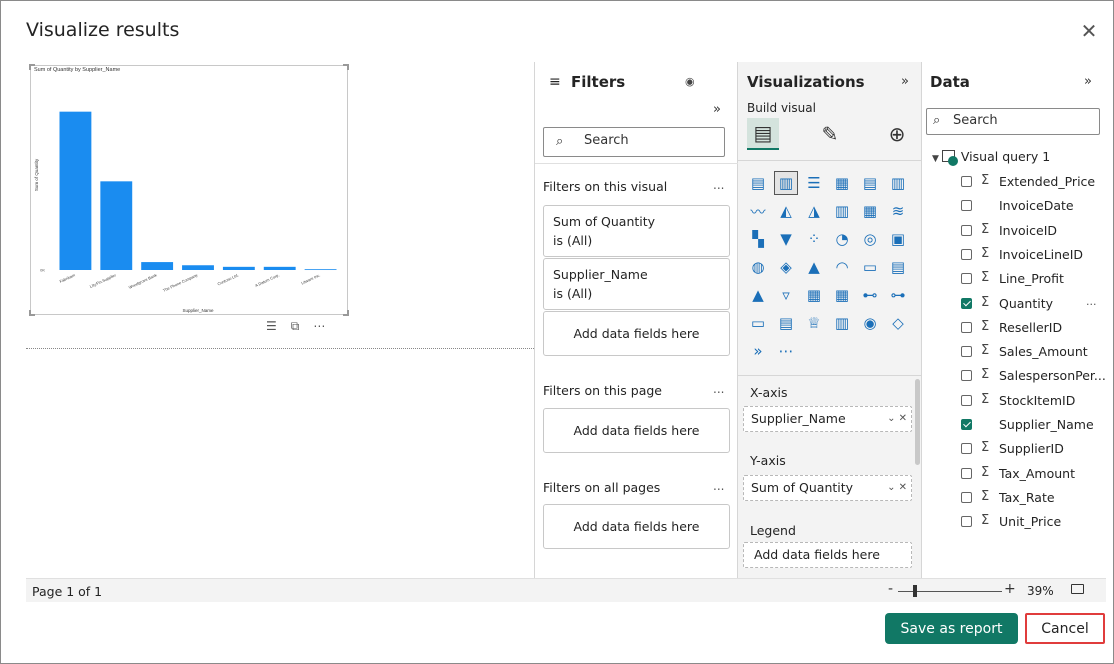  Describe the element at coordinates (814, 239) in the screenshot. I see `scatter-chart-icon: ⁘` at that location.